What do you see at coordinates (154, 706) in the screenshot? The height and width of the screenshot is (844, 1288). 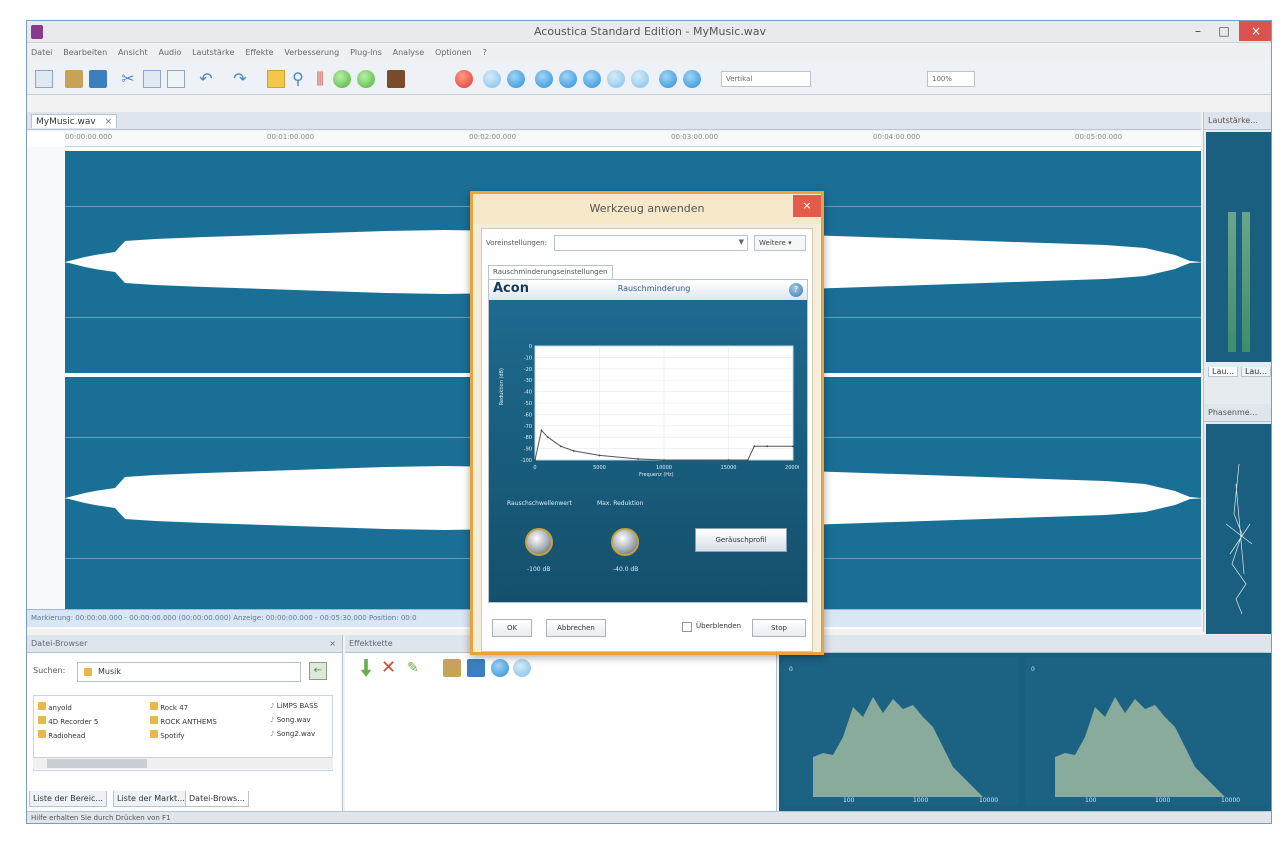 I see `folder-icon` at bounding box center [154, 706].